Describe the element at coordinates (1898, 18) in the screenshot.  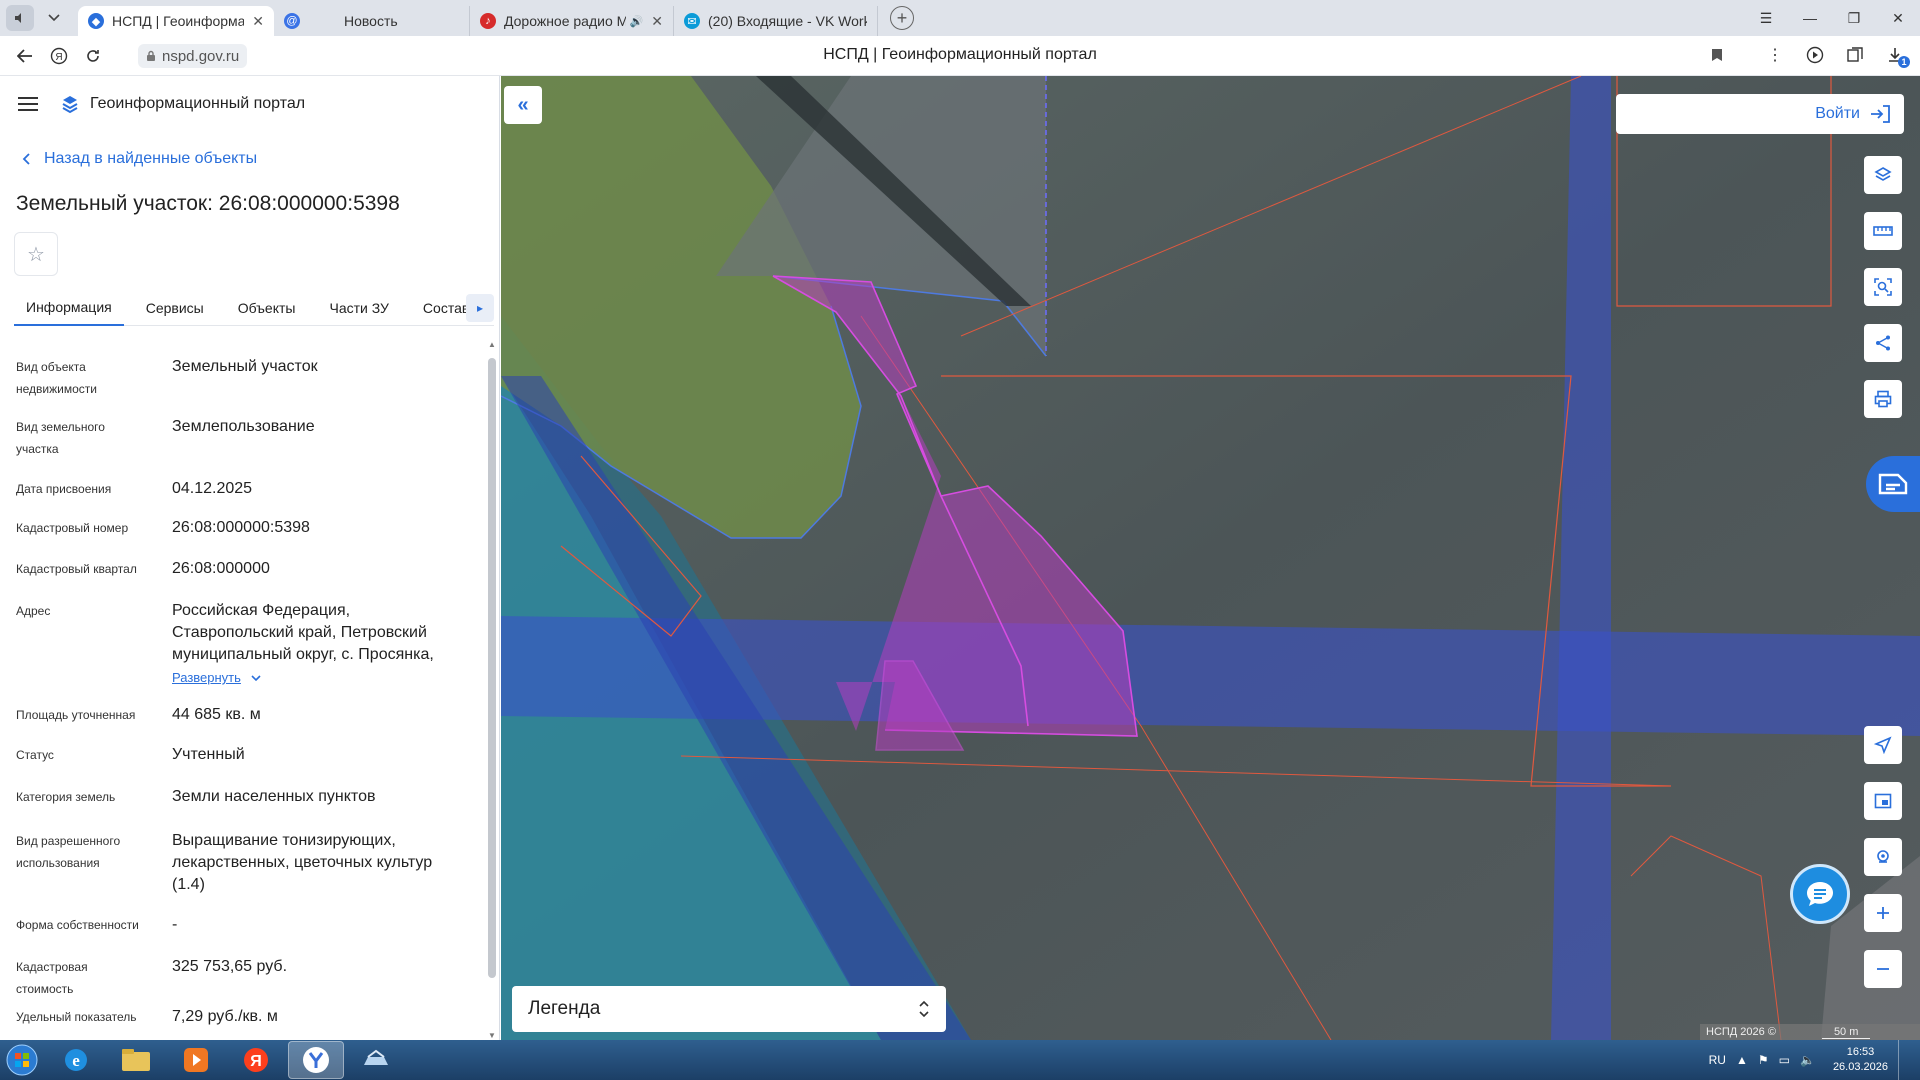
I see `close-window-icon: ✕` at that location.